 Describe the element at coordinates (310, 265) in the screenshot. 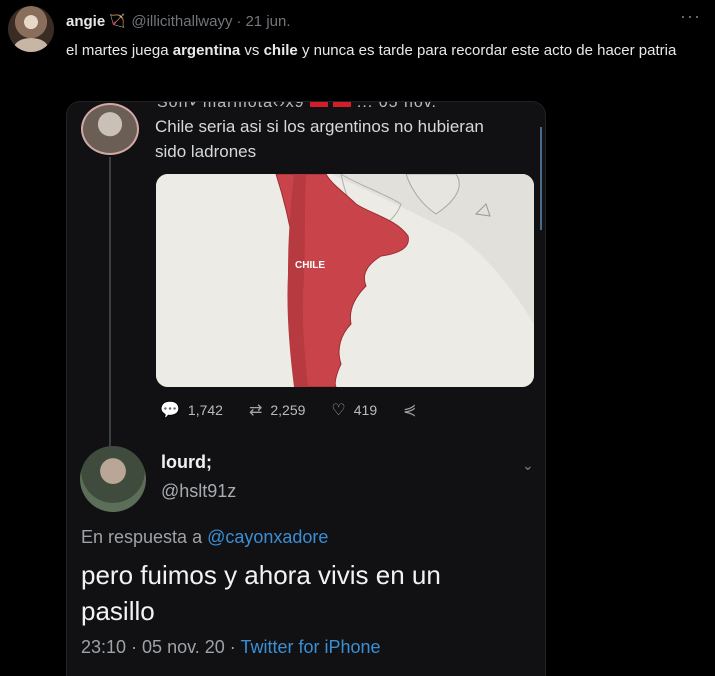

I see `map-label: CHILE` at that location.